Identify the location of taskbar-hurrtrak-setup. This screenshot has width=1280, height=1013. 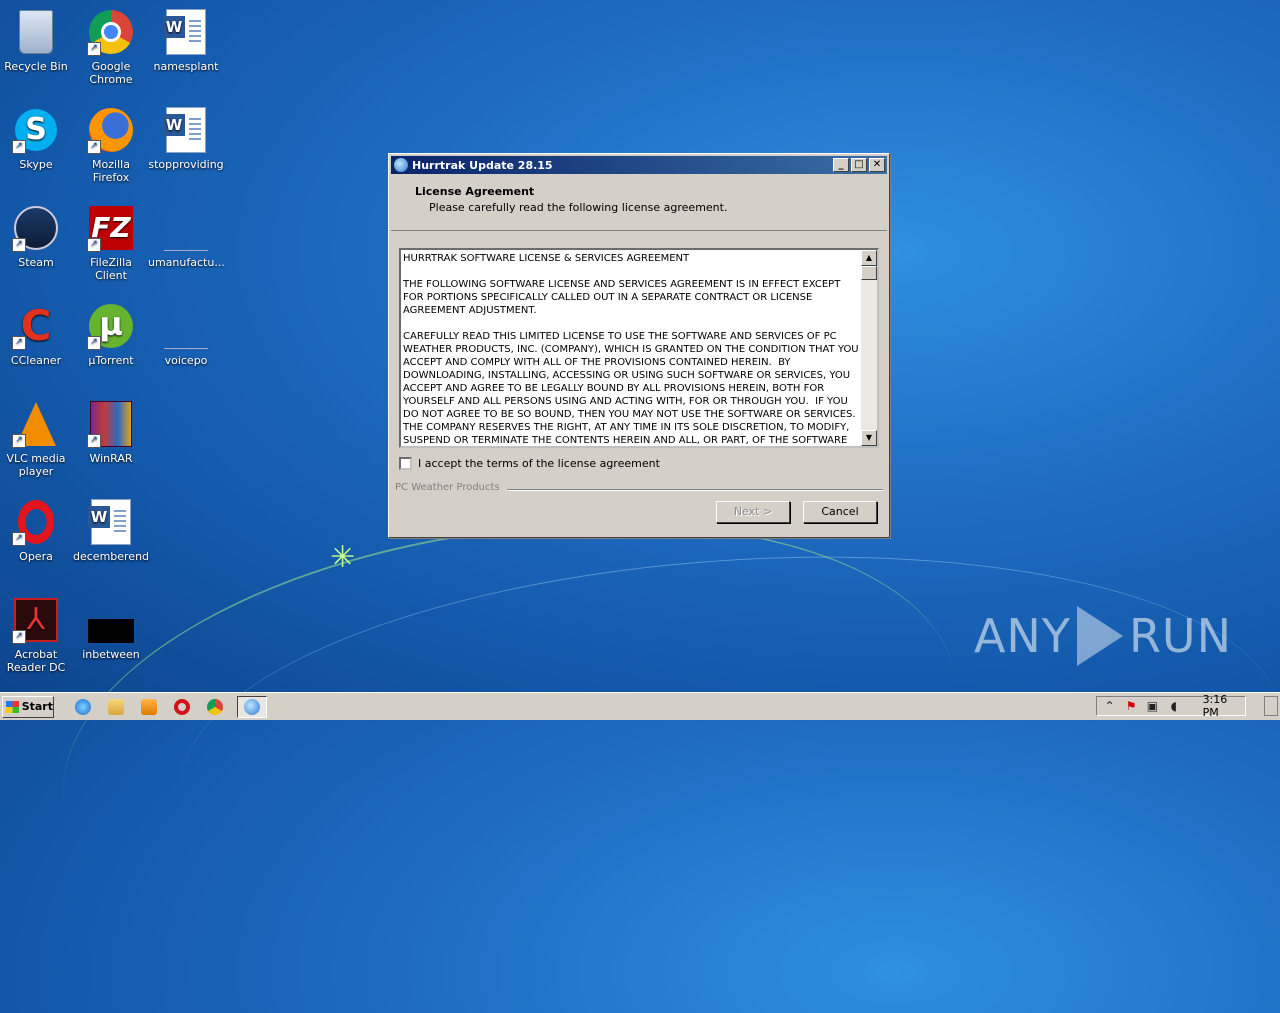
(252, 706).